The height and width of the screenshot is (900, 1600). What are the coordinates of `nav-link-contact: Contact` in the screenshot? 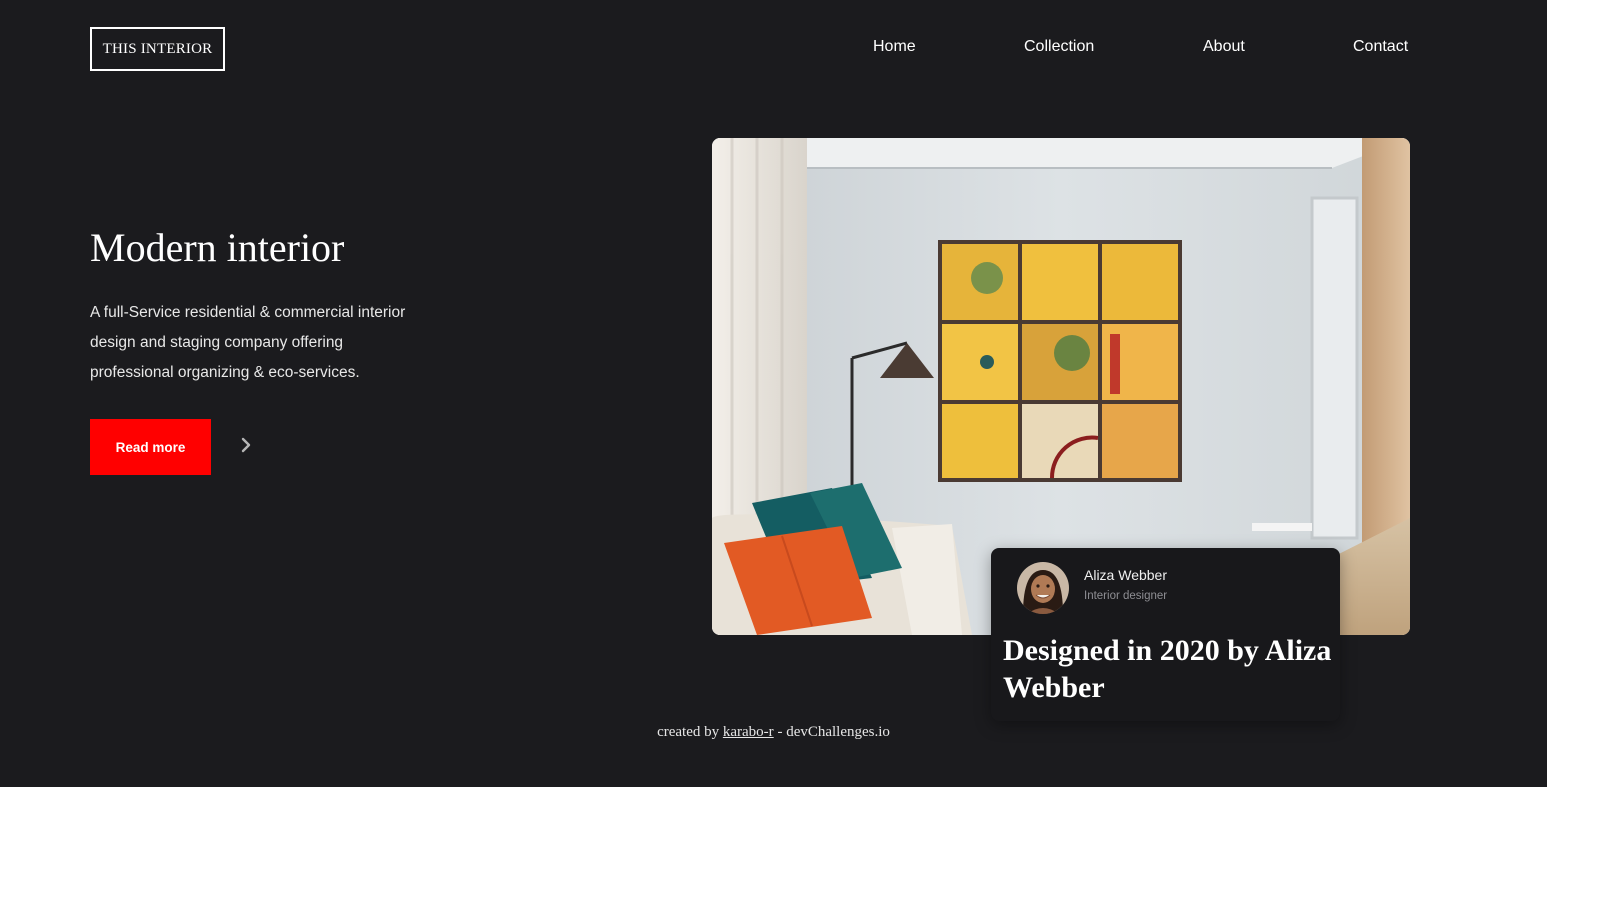 It's located at (1380, 47).